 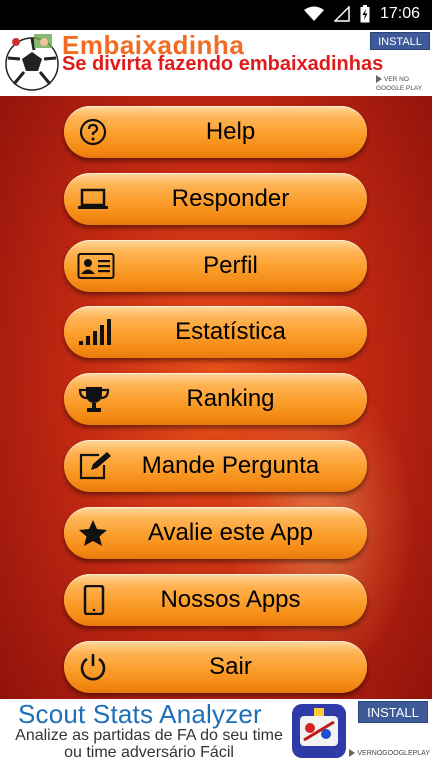 What do you see at coordinates (230, 465) in the screenshot?
I see `menu-label-mande-pergunta: Mande Pergunta` at bounding box center [230, 465].